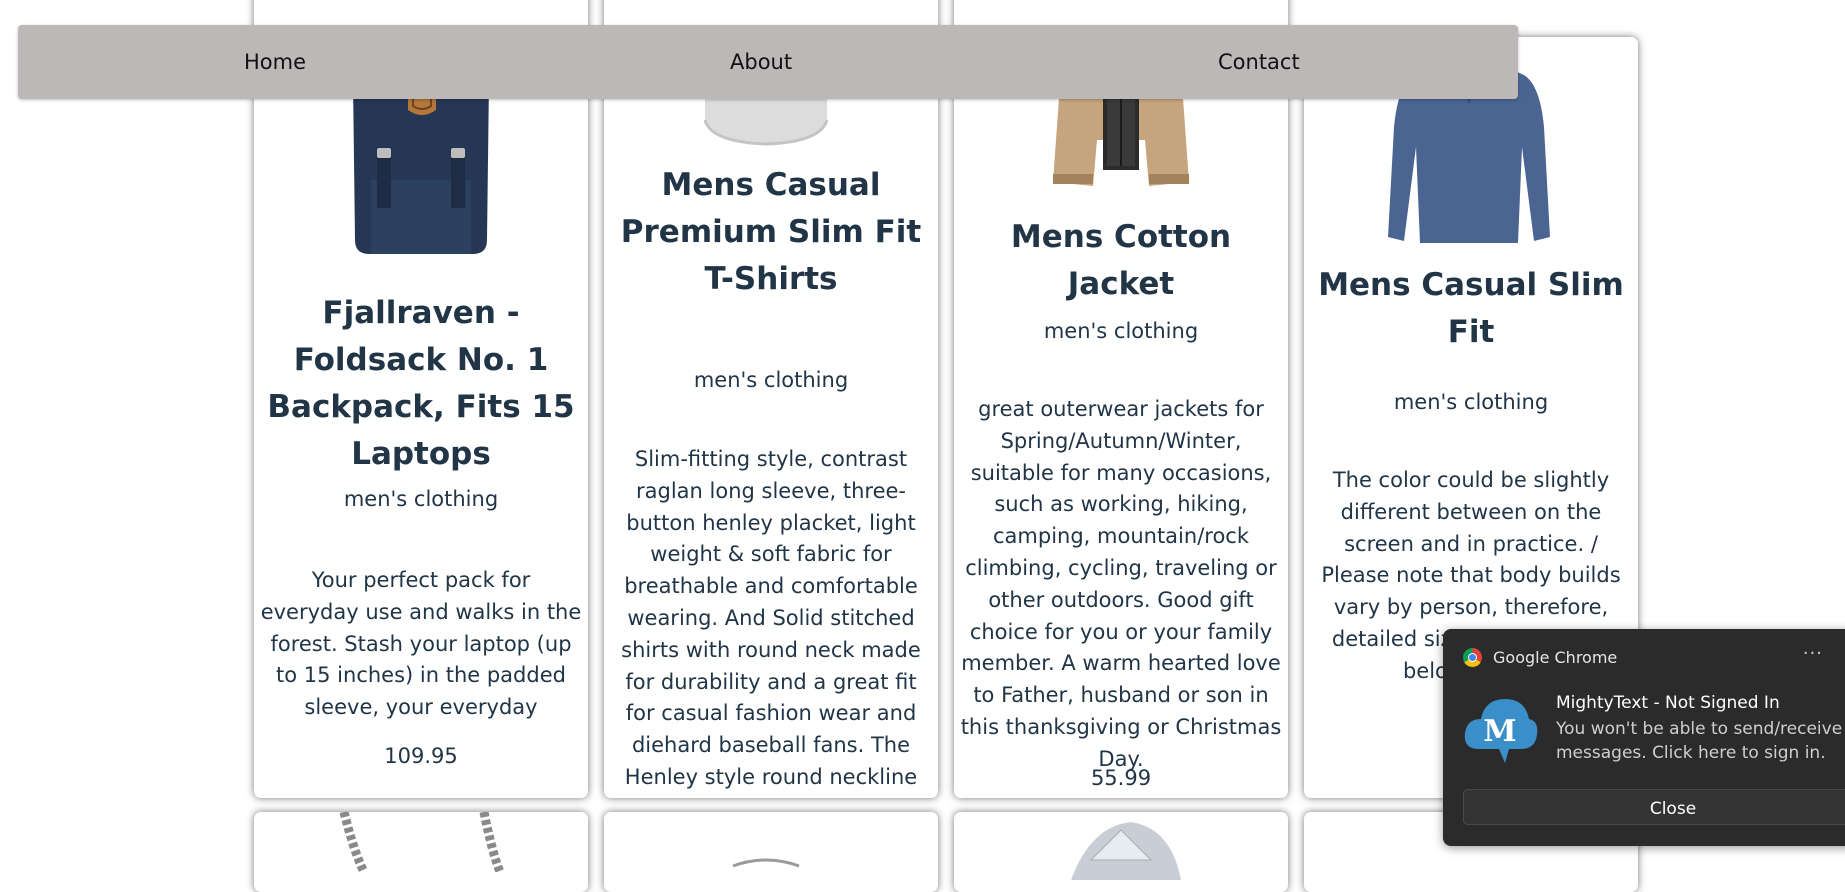 The height and width of the screenshot is (892, 1845). What do you see at coordinates (1472, 657) in the screenshot?
I see `chrome-icon` at bounding box center [1472, 657].